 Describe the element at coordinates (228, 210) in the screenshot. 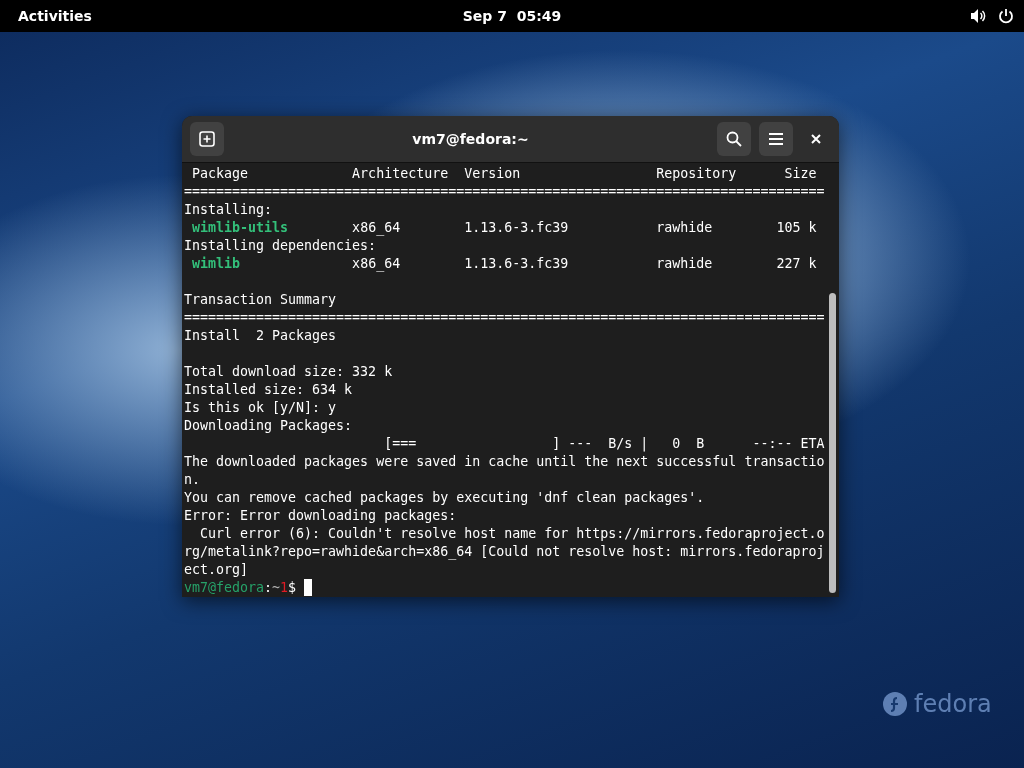

I see `terminal-text: Installing:` at that location.